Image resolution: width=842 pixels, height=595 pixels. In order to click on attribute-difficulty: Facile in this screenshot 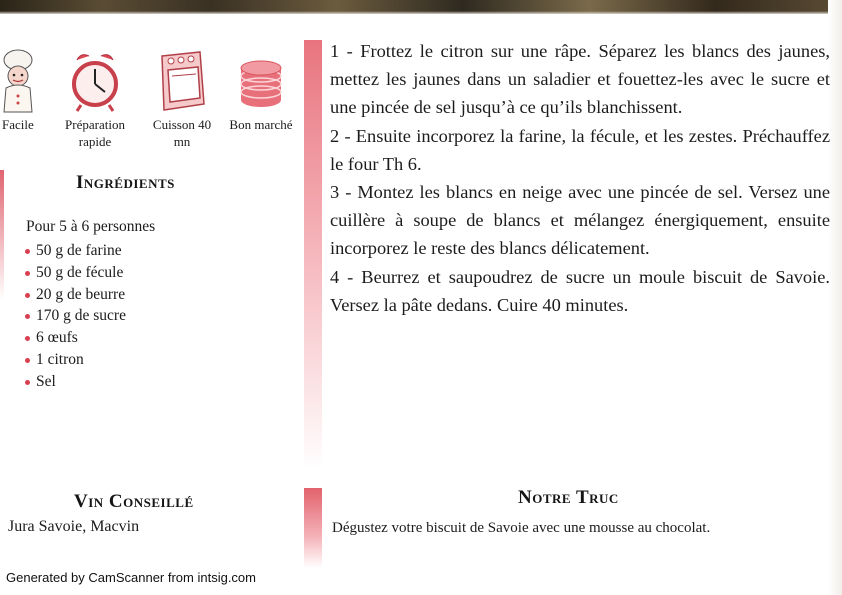, I will do `click(20, 90)`.